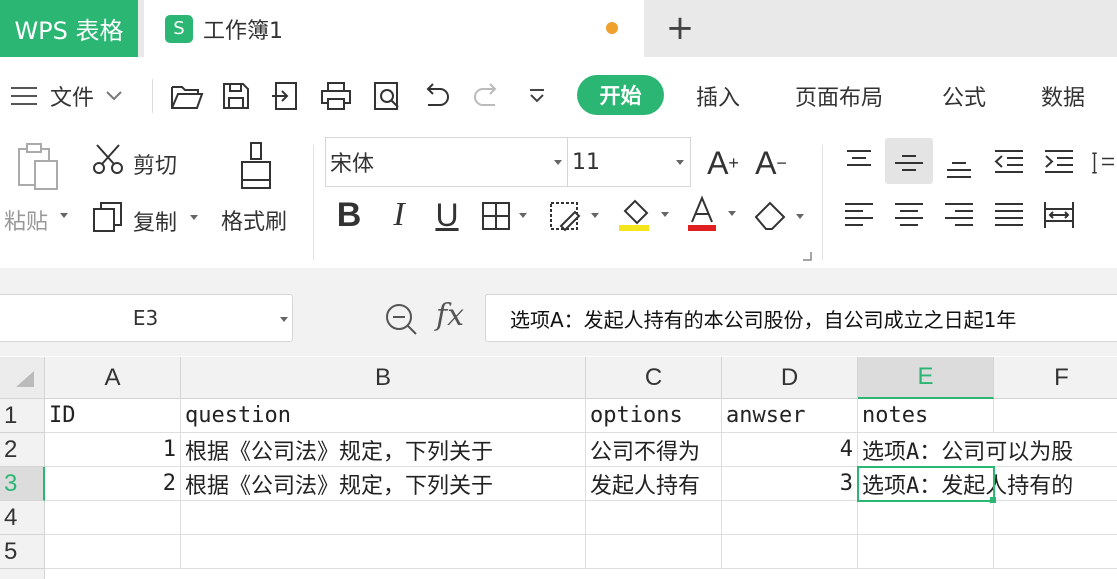 This screenshot has height=579, width=1117. Describe the element at coordinates (926, 518) in the screenshot. I see `cell-e4` at that location.